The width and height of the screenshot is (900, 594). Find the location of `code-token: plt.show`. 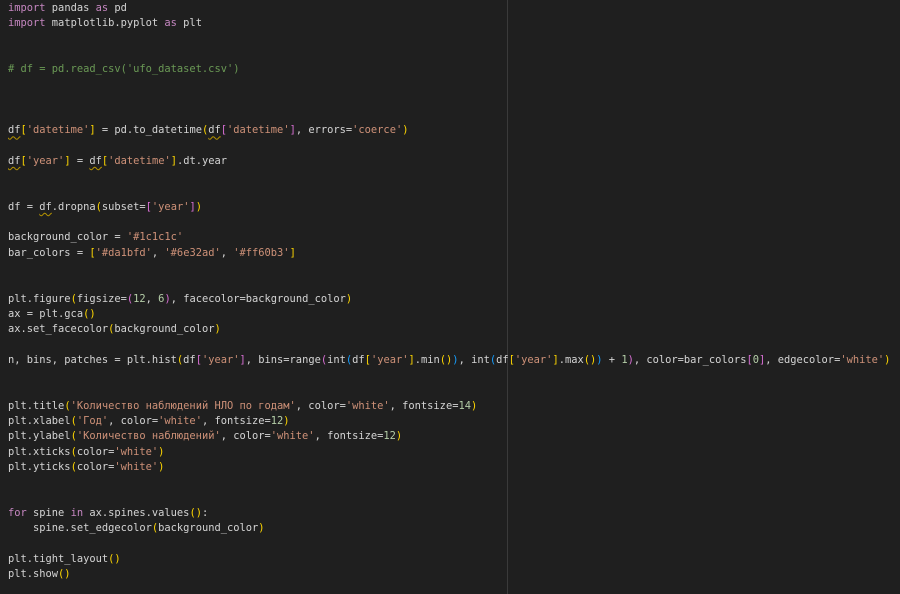

code-token: plt.show is located at coordinates (33, 573).